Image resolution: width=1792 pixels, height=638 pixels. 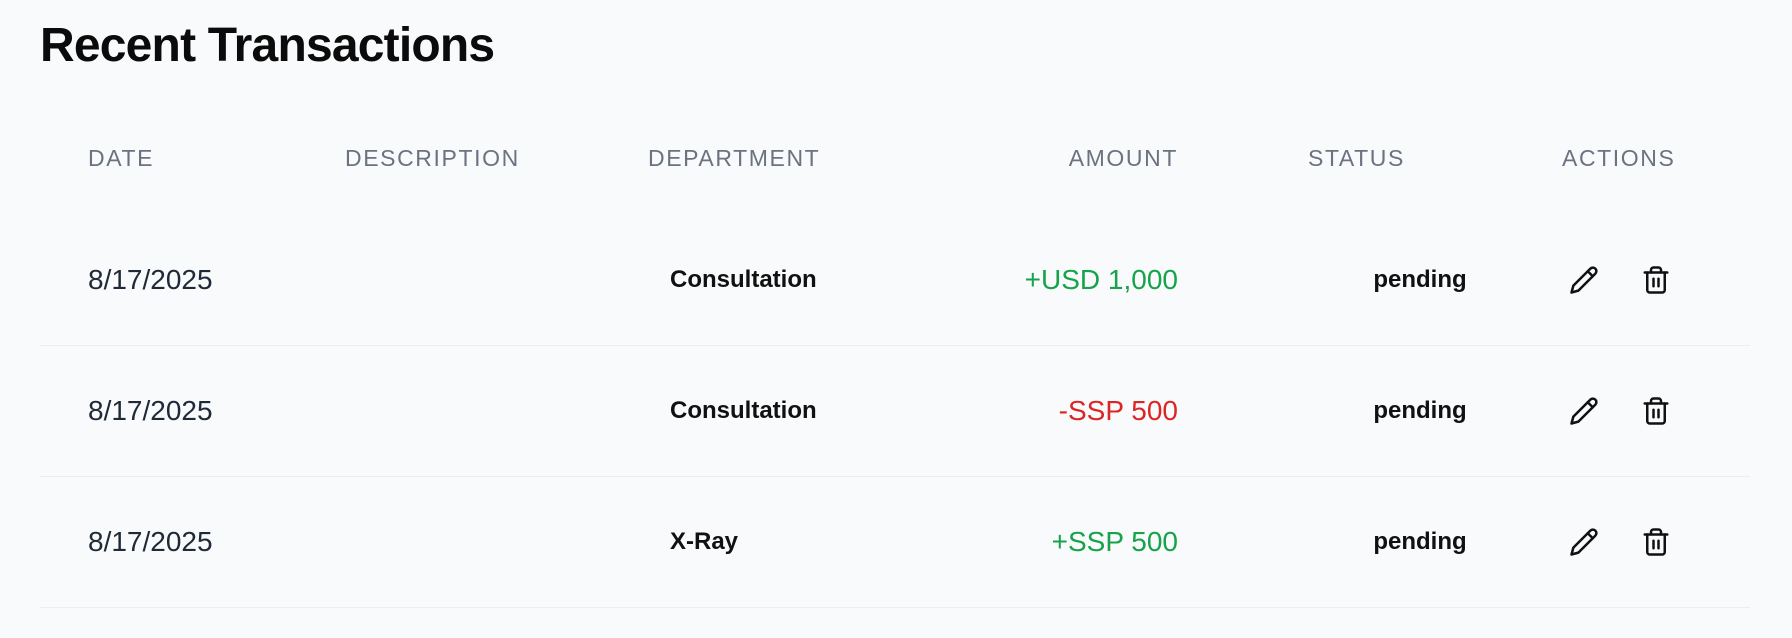 I want to click on row-amount: +SSP 500, so click(x=1114, y=541).